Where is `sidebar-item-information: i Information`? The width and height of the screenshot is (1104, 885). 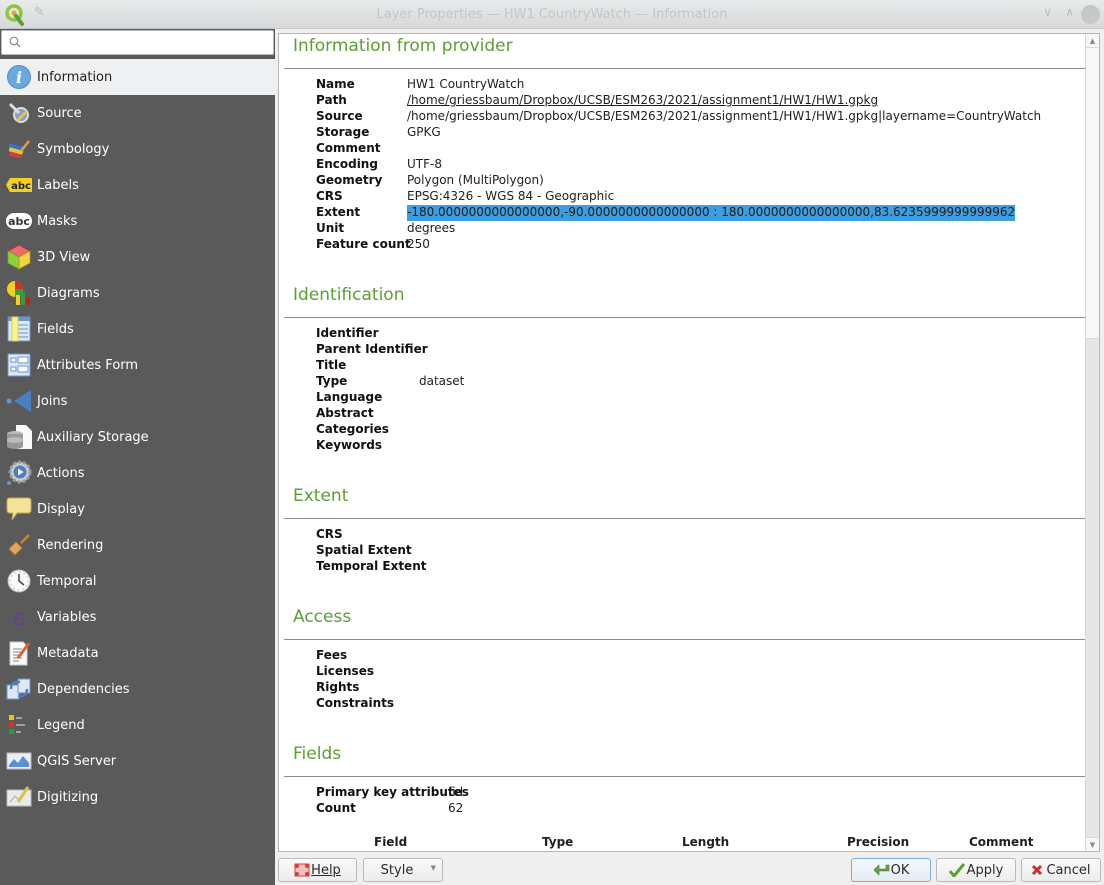 sidebar-item-information: i Information is located at coordinates (137, 77).